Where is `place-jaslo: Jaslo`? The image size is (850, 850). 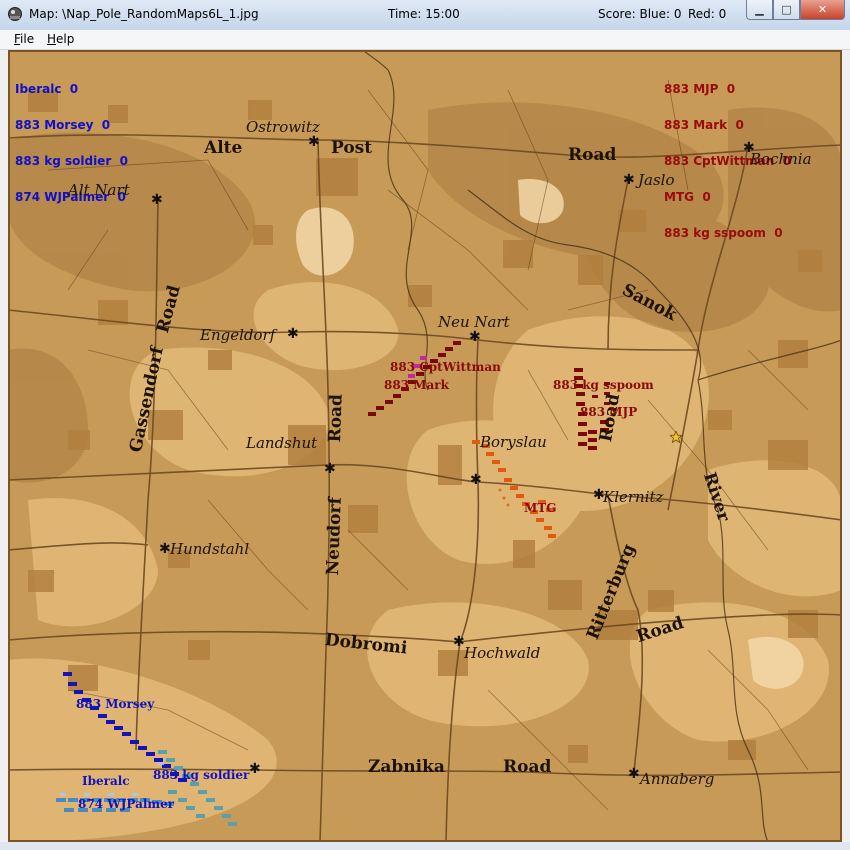
place-jaslo: Jaslo is located at coordinates (656, 180).